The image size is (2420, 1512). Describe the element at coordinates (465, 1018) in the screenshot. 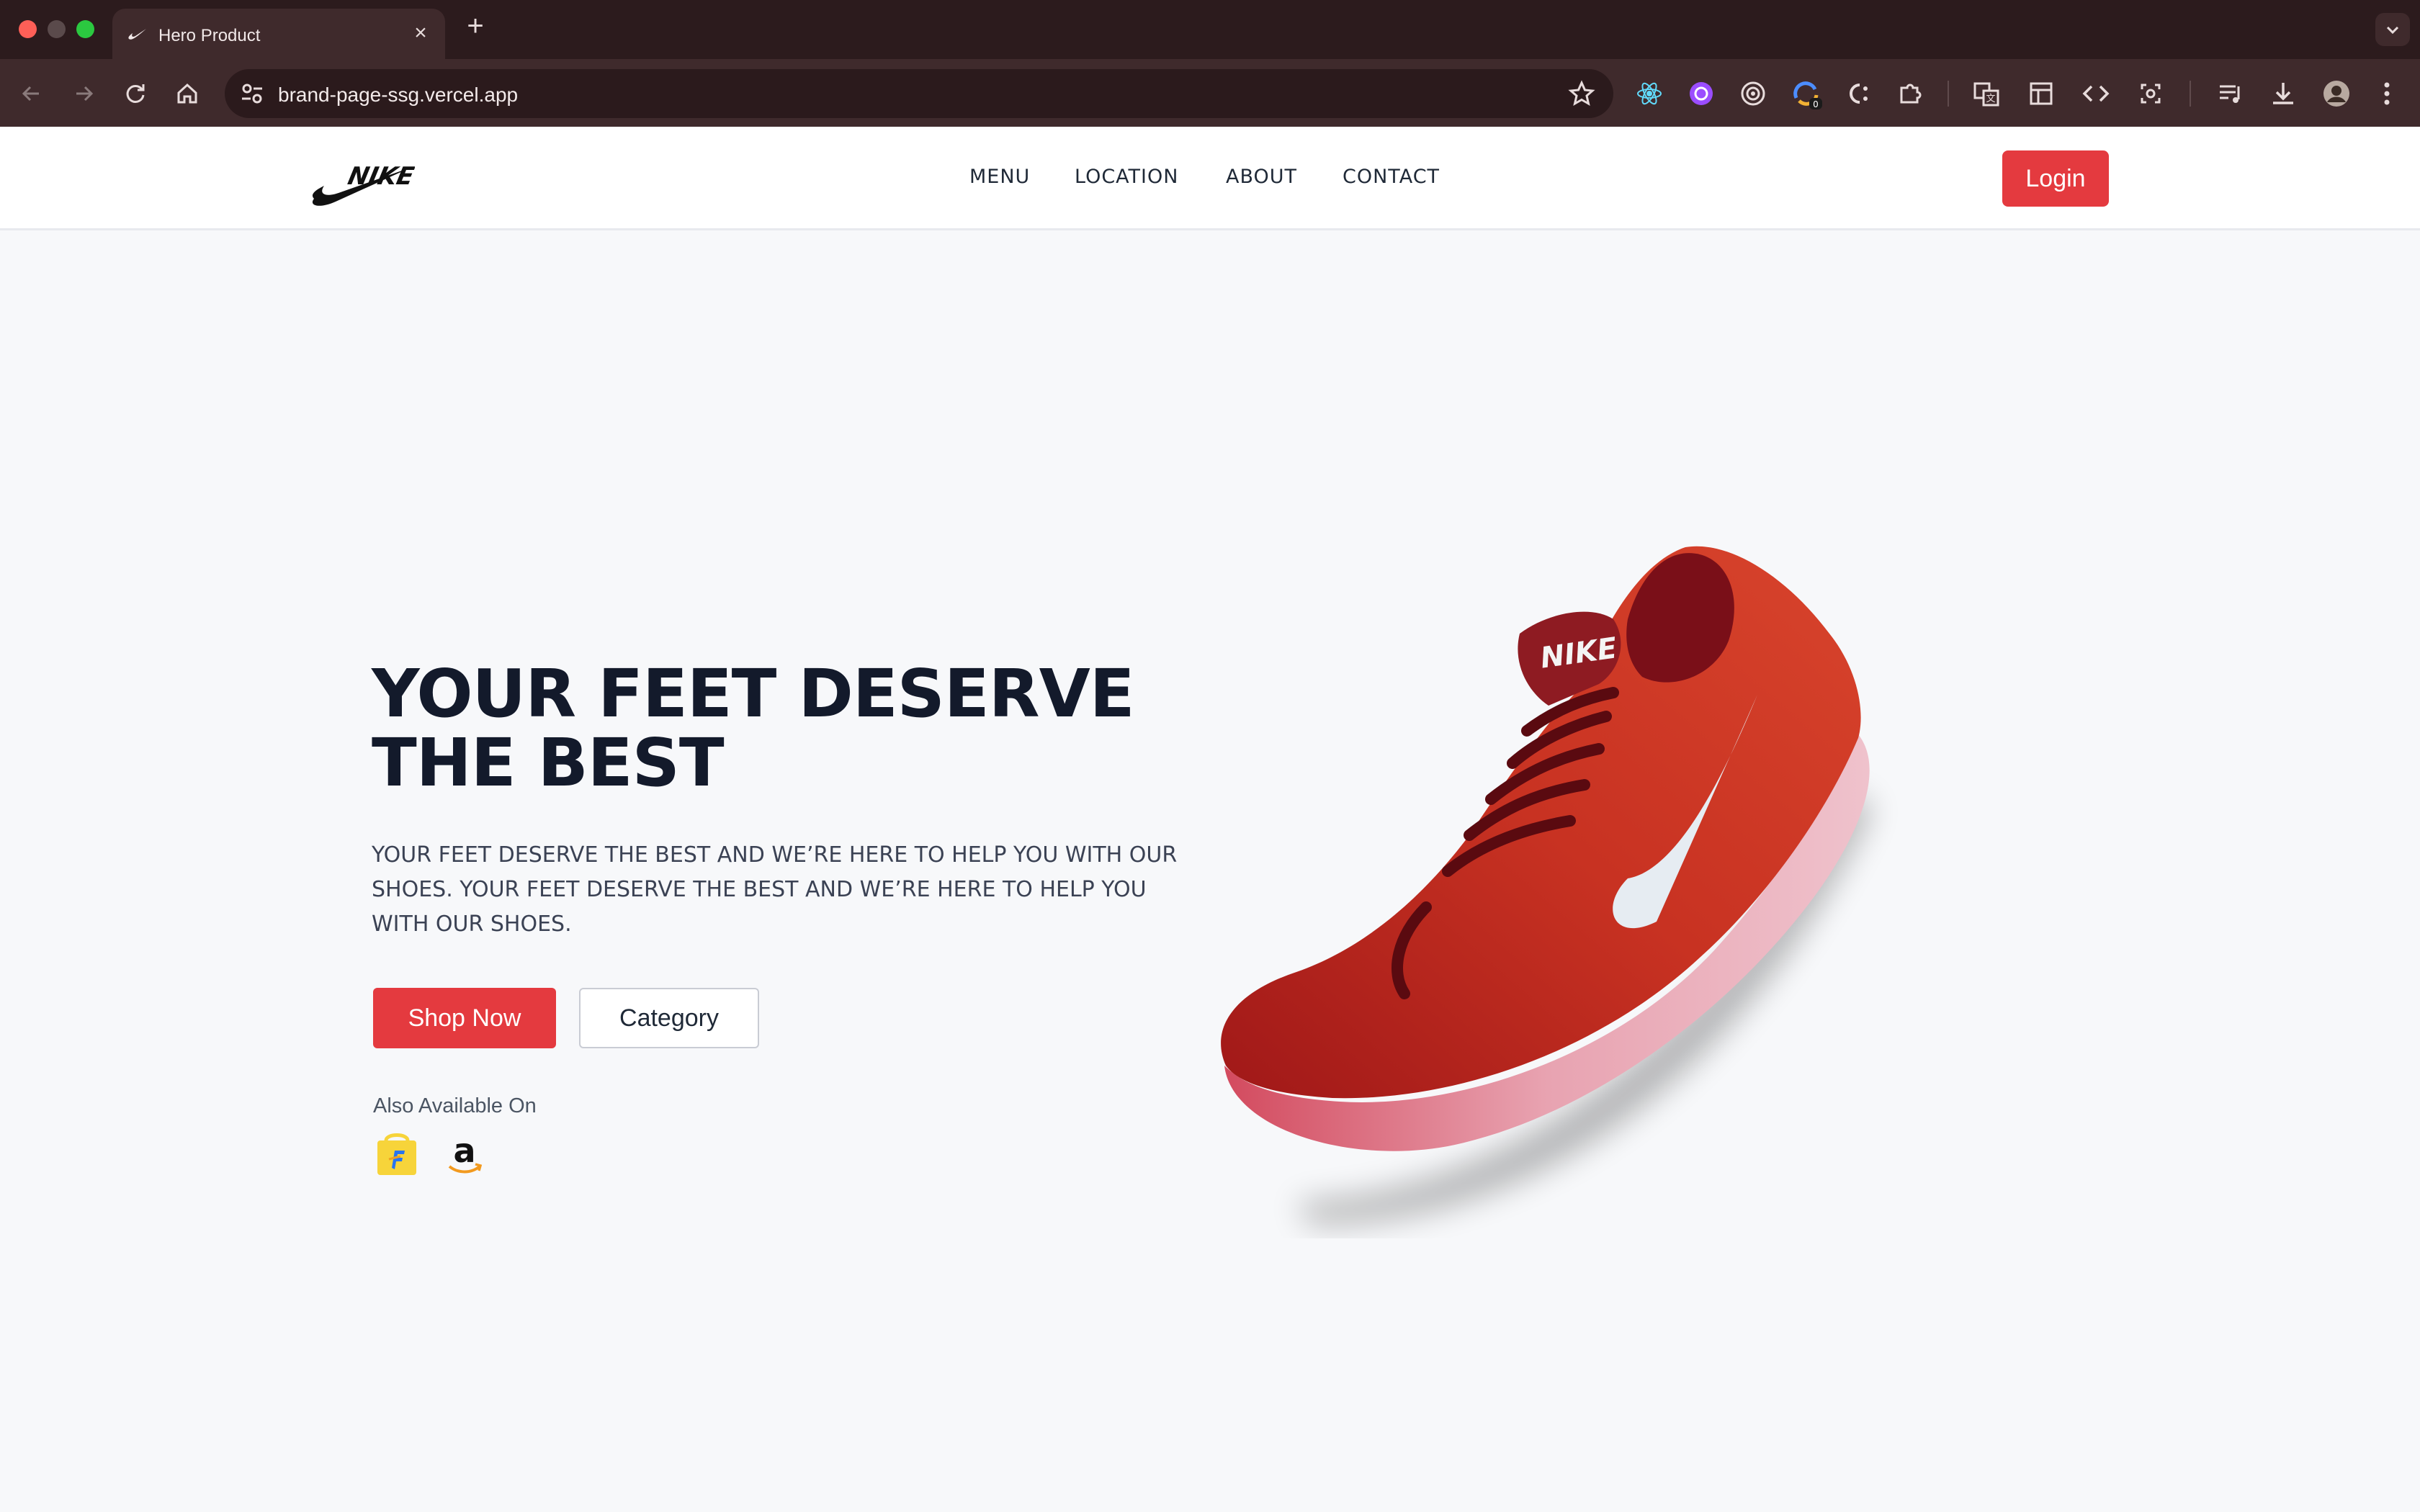

I see `shop-now-button: Shop Now` at that location.